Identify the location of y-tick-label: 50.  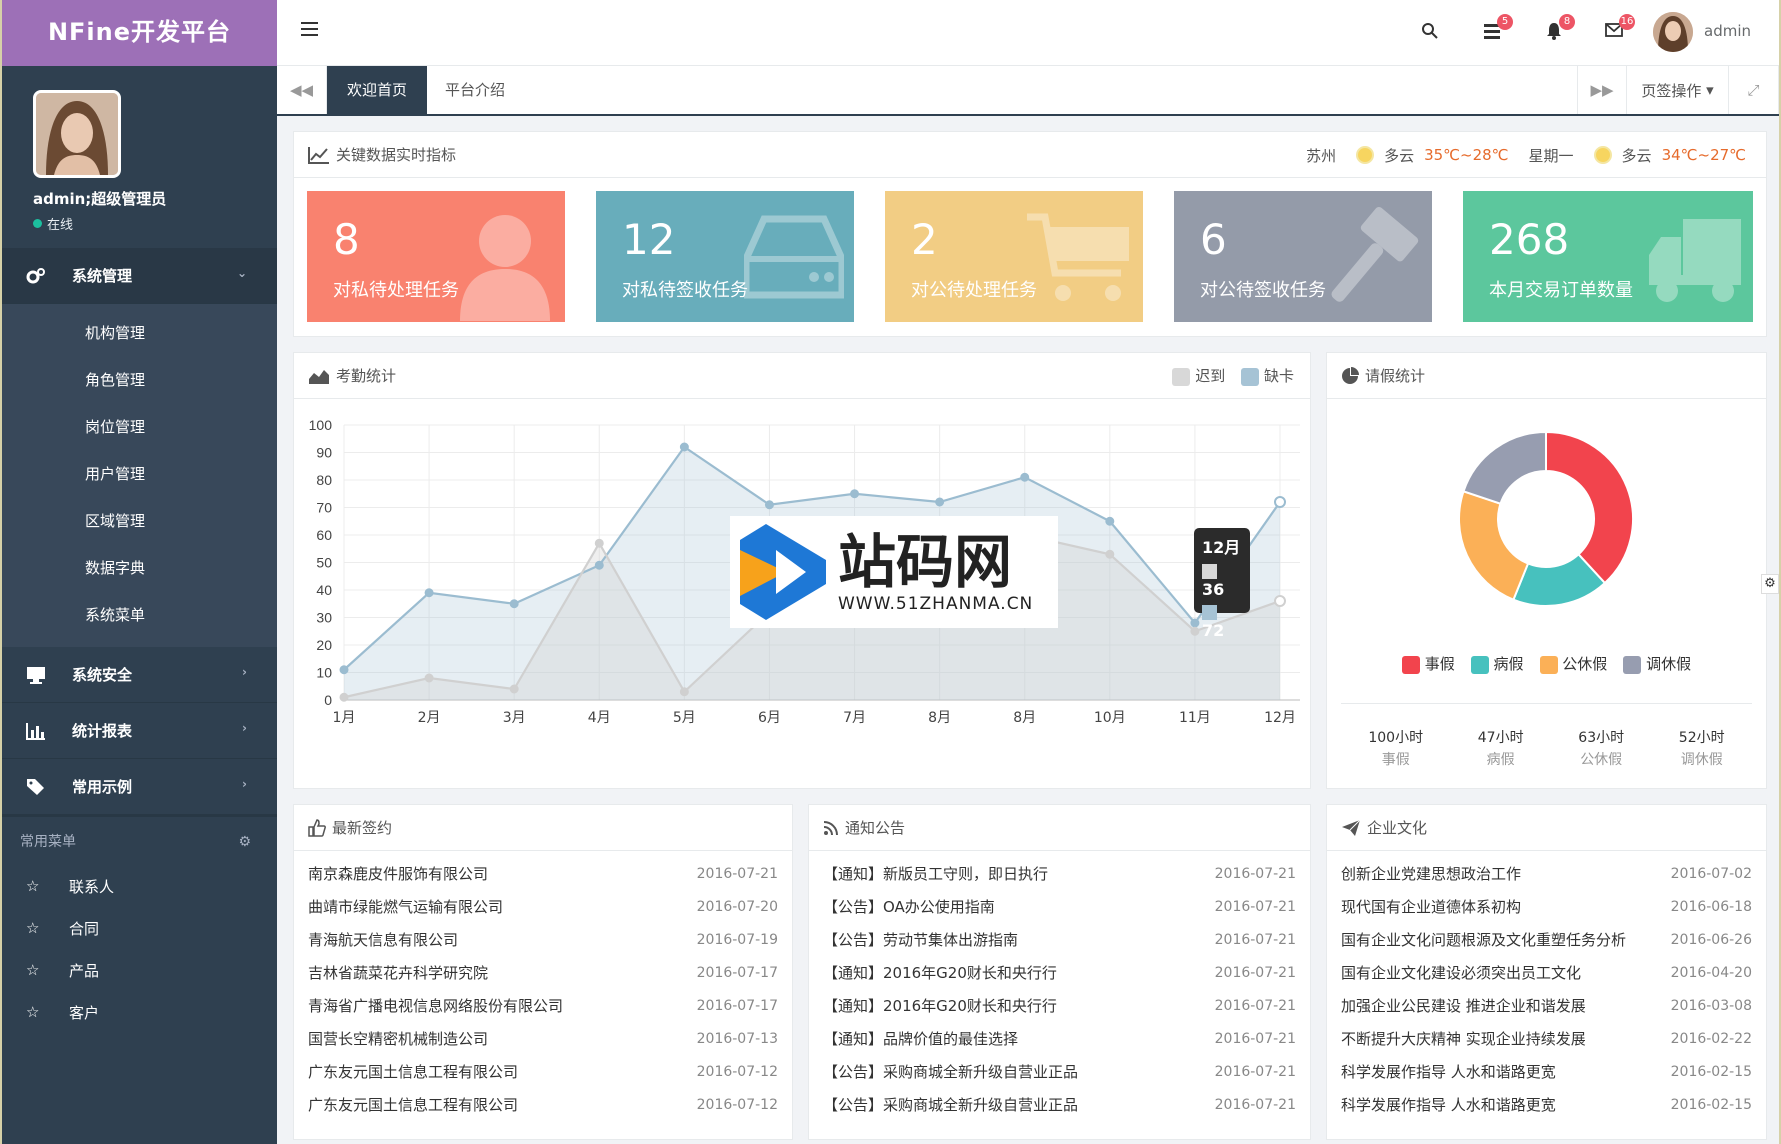
(324, 563).